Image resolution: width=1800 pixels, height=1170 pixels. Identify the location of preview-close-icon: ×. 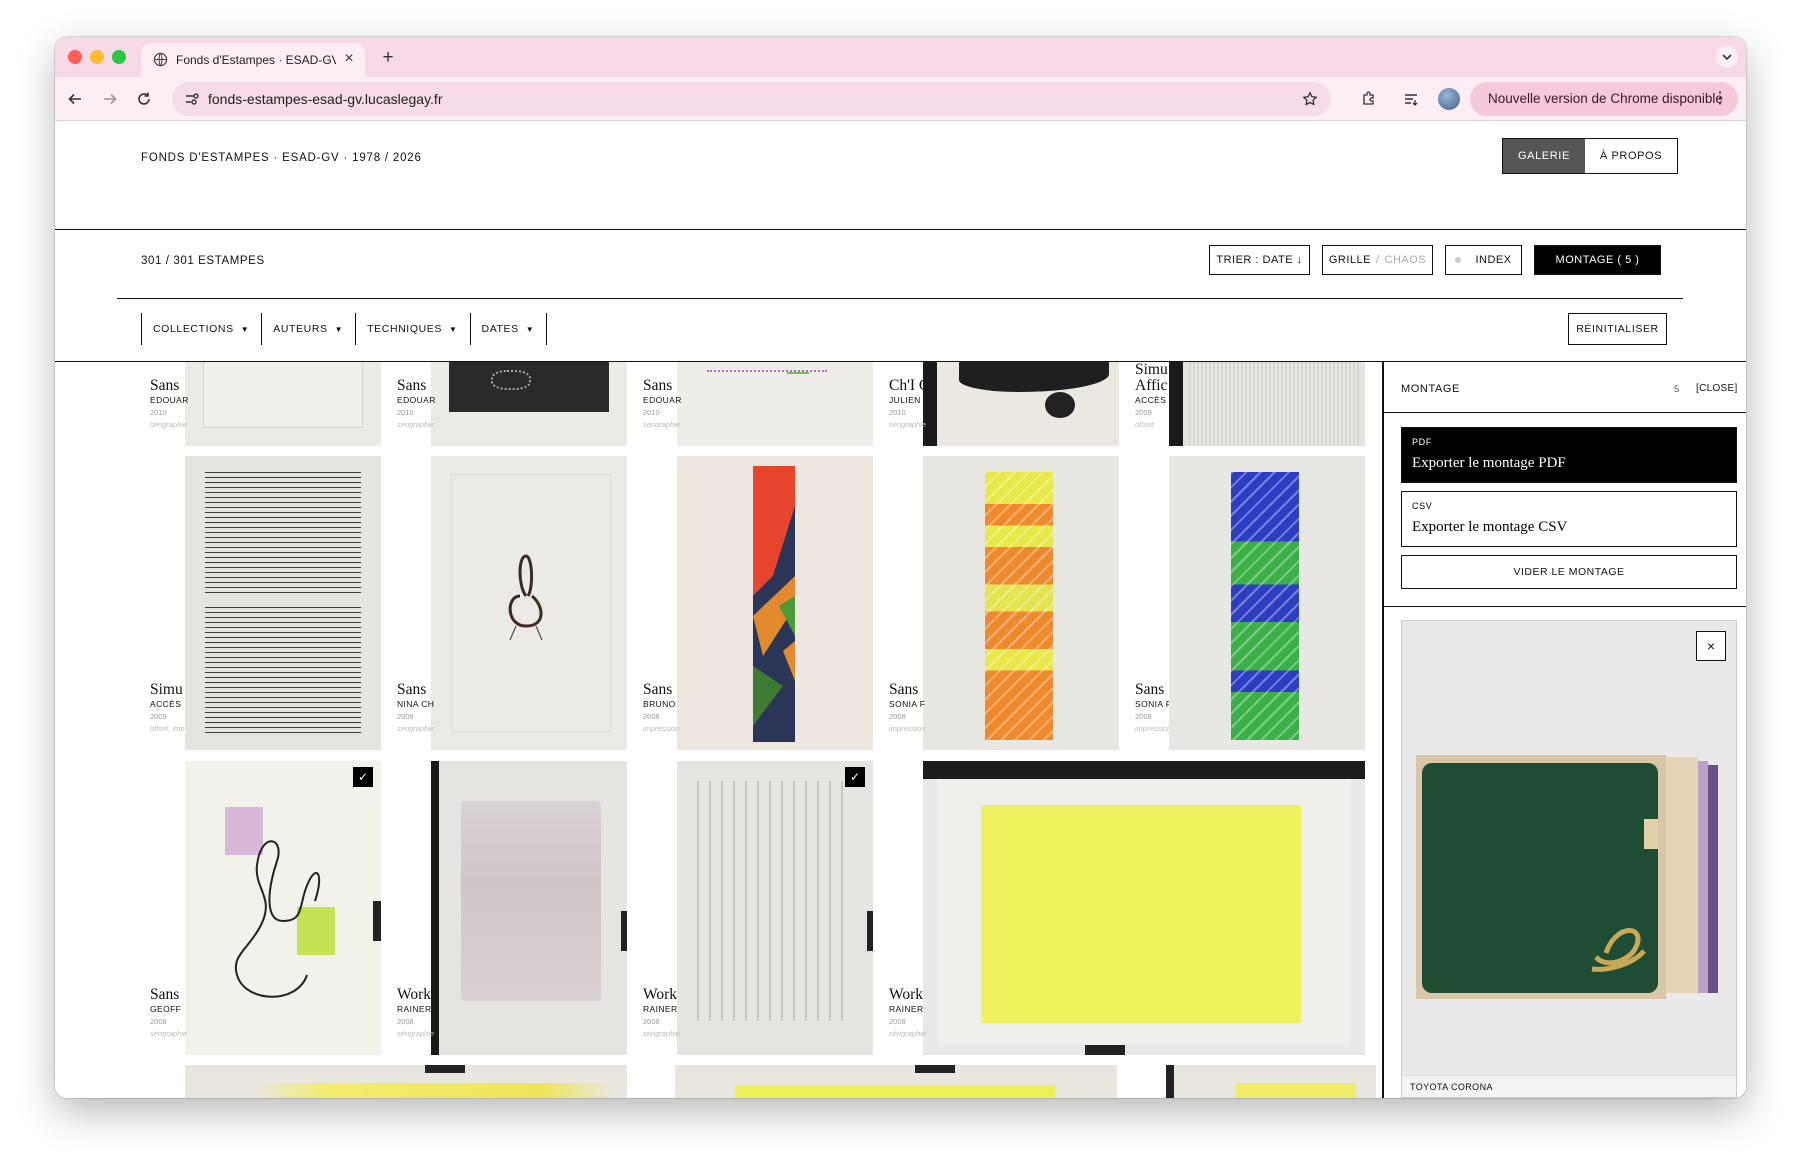
(1711, 646).